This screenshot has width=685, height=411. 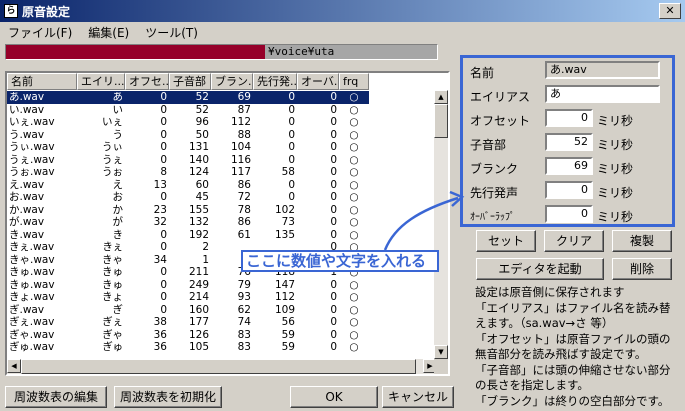 What do you see at coordinates (334, 397) in the screenshot?
I see `ok-button: OK` at bounding box center [334, 397].